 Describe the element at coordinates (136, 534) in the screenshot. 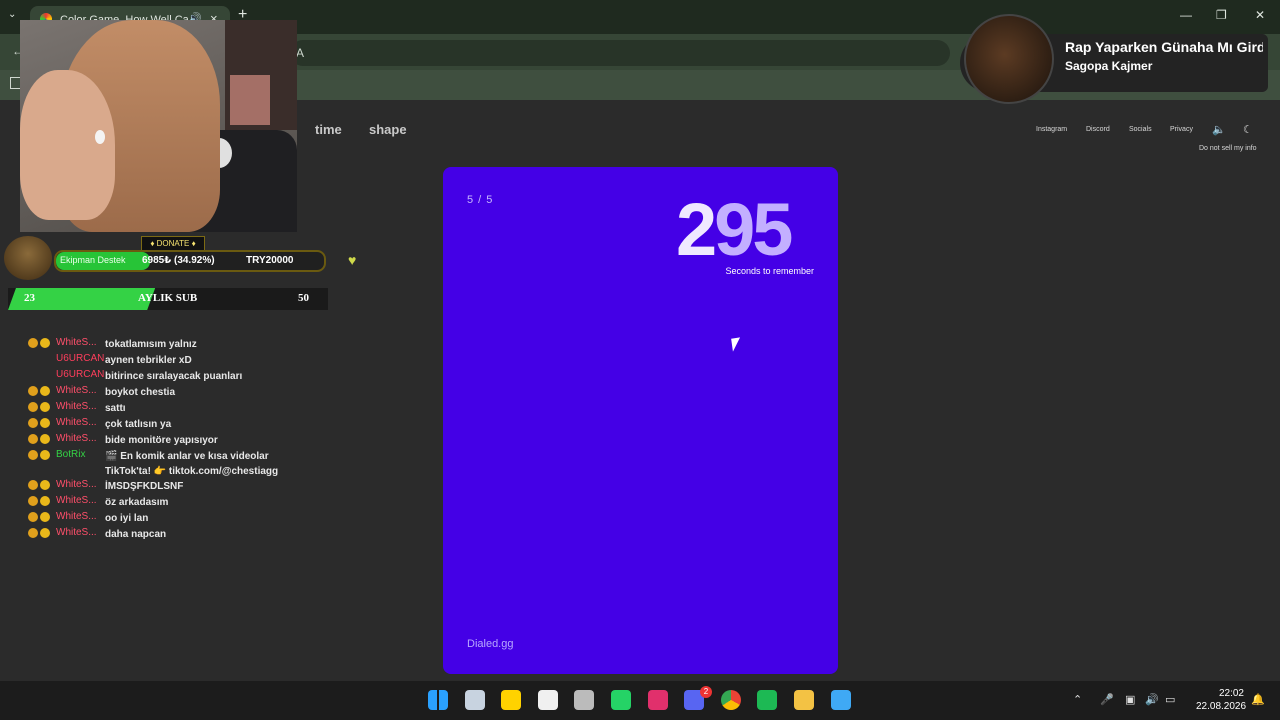

I see `chat-text: daha napcan` at that location.